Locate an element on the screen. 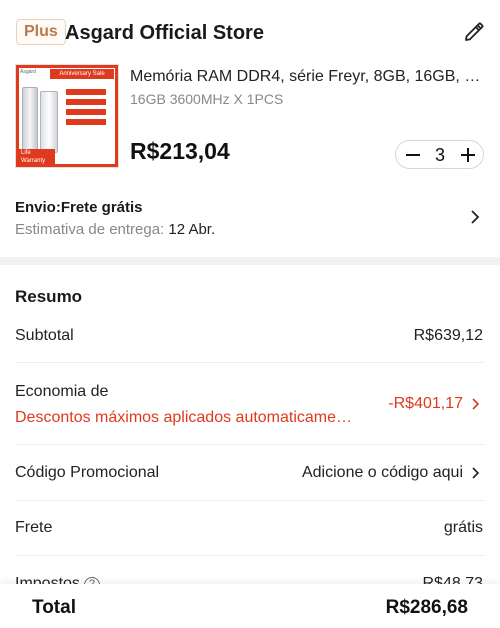  shipping-title: Envio:Frete grátis is located at coordinates (79, 207).